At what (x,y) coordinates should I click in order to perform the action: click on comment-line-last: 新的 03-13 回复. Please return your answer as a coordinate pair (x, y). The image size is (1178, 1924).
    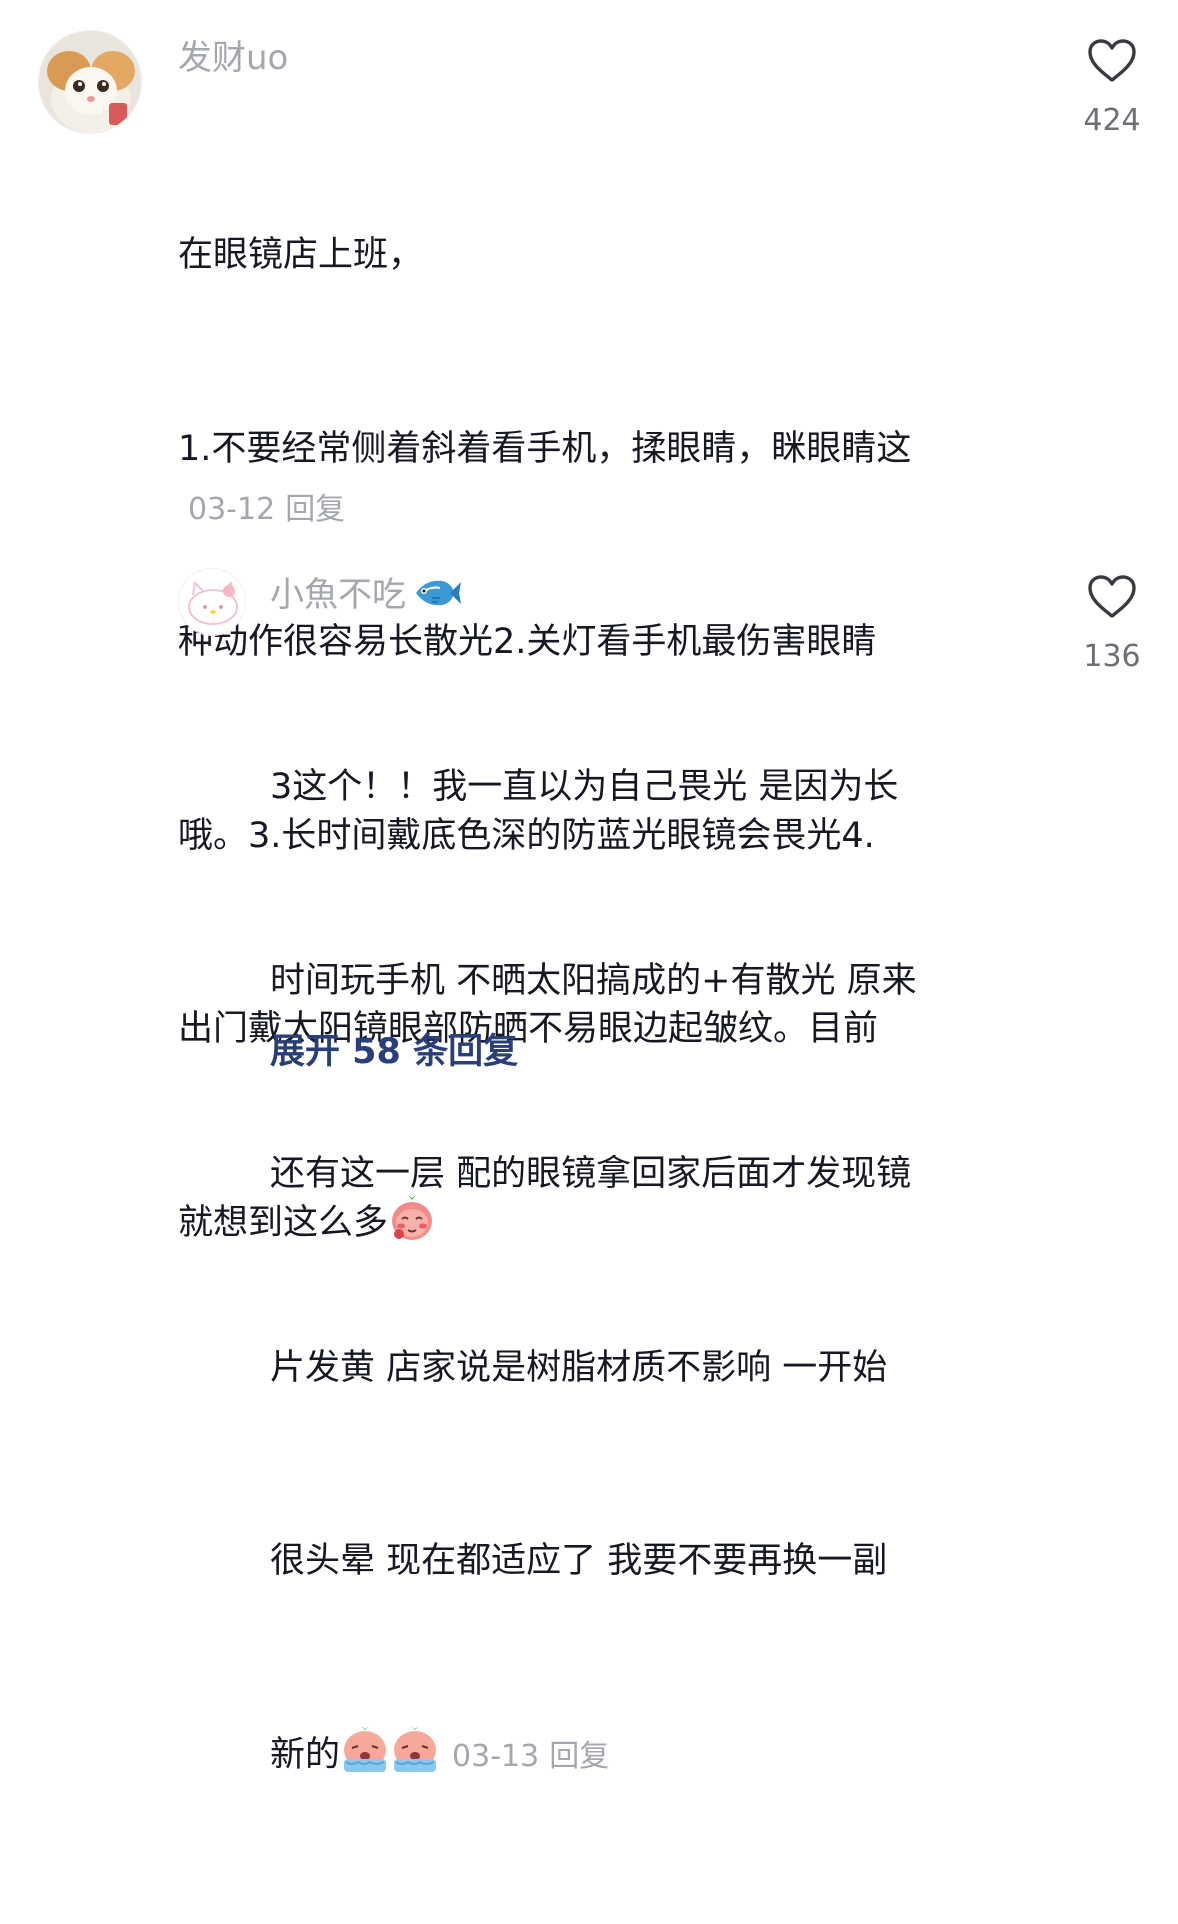
    Looking at the image, I should click on (665, 1759).